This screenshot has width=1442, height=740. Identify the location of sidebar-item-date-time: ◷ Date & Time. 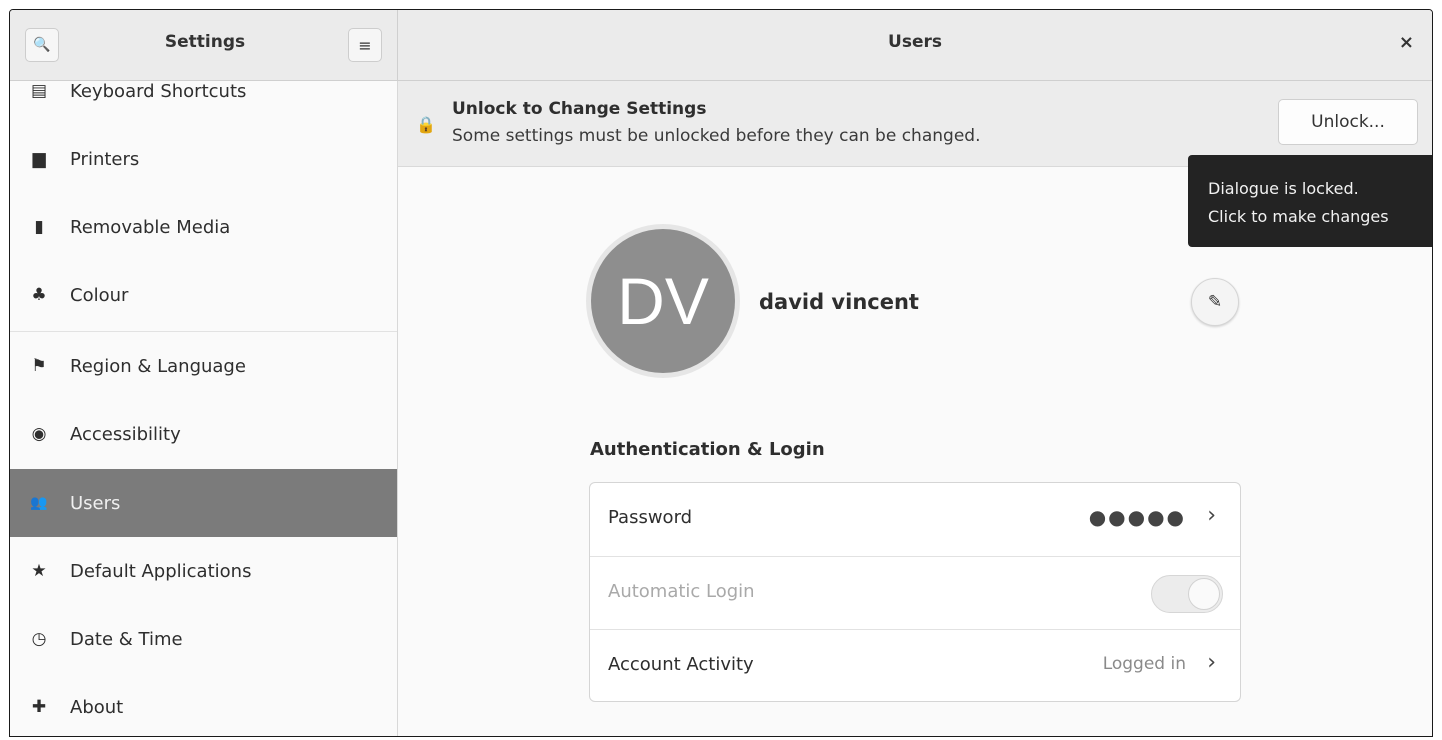
(203, 639).